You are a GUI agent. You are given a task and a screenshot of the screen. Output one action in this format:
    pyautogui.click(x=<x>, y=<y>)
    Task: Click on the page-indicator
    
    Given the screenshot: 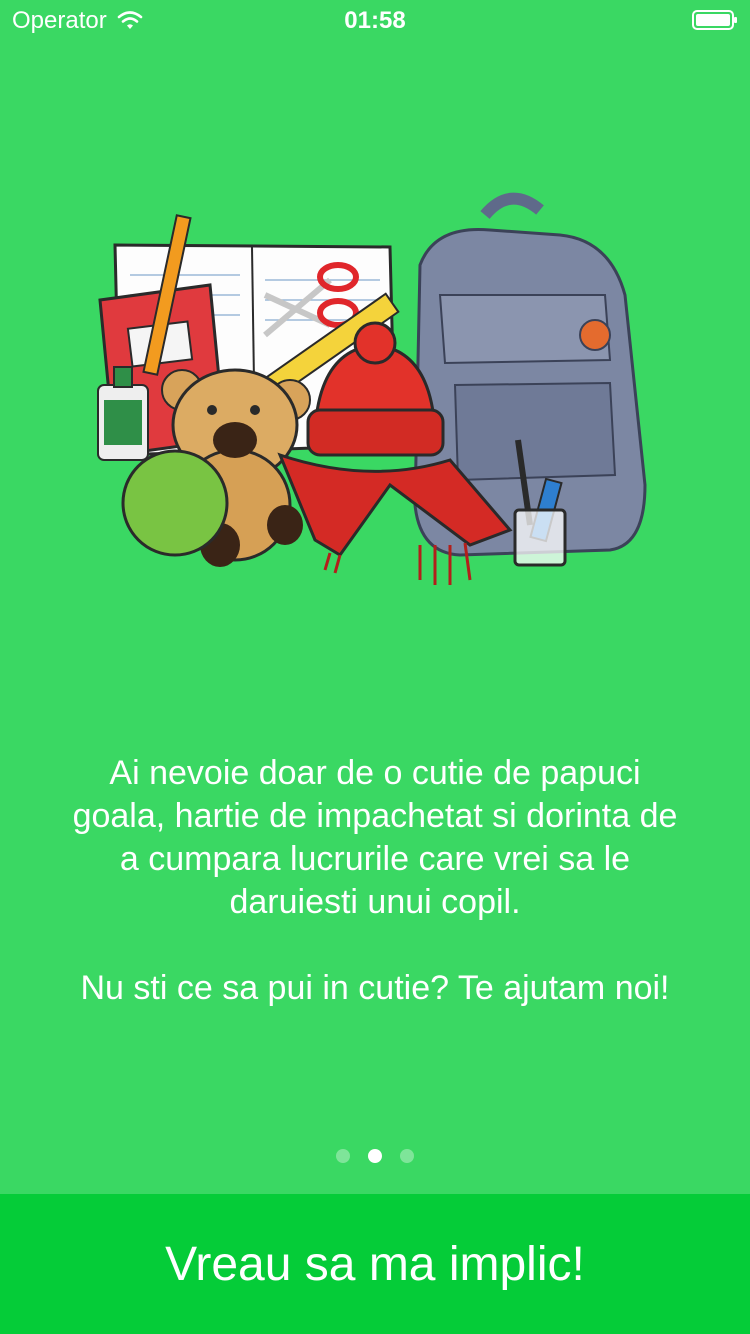 What is the action you would take?
    pyautogui.click(x=375, y=1156)
    